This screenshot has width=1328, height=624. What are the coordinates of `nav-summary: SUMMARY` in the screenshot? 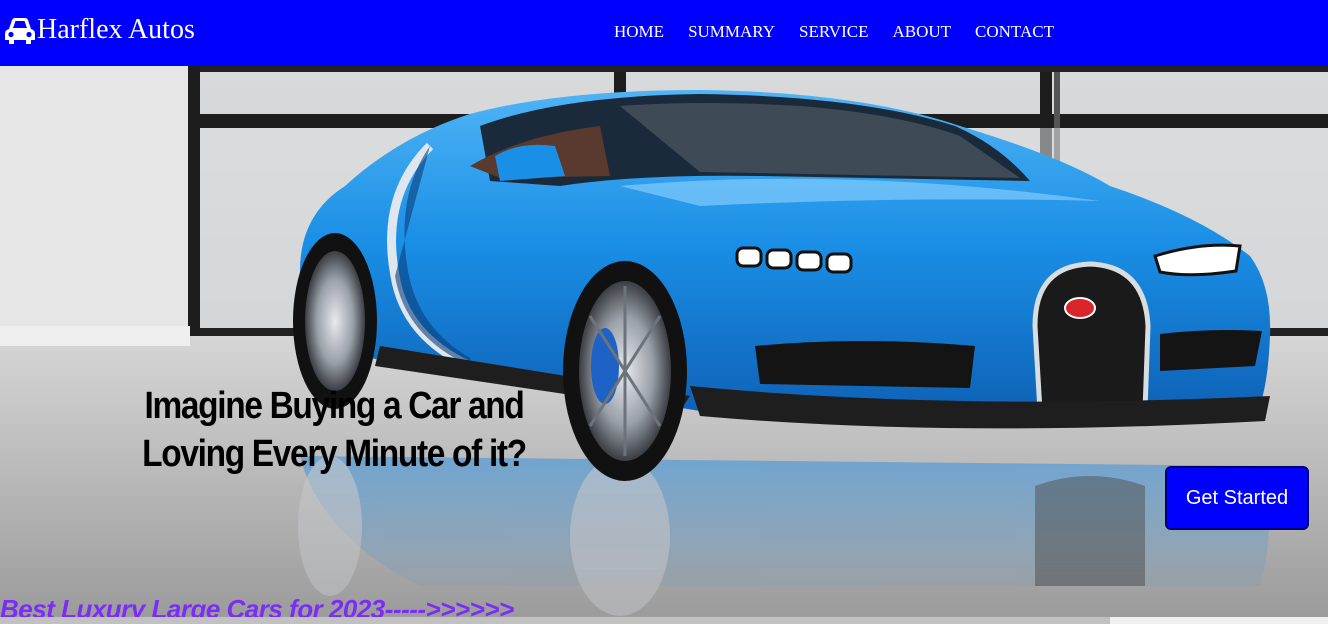 It's located at (731, 32).